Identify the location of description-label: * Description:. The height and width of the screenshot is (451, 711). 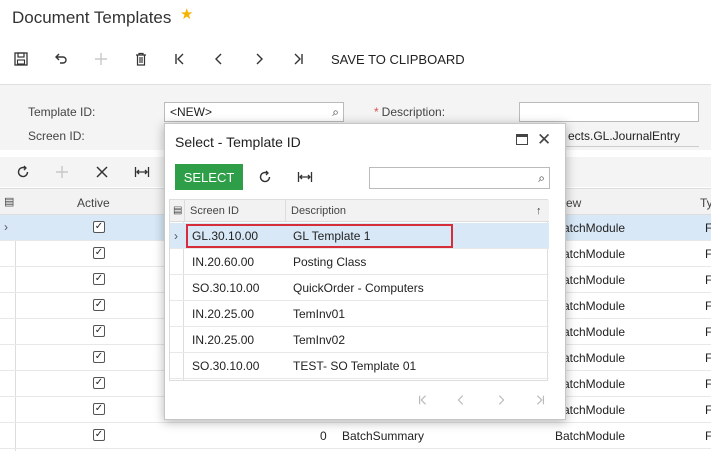
(410, 112).